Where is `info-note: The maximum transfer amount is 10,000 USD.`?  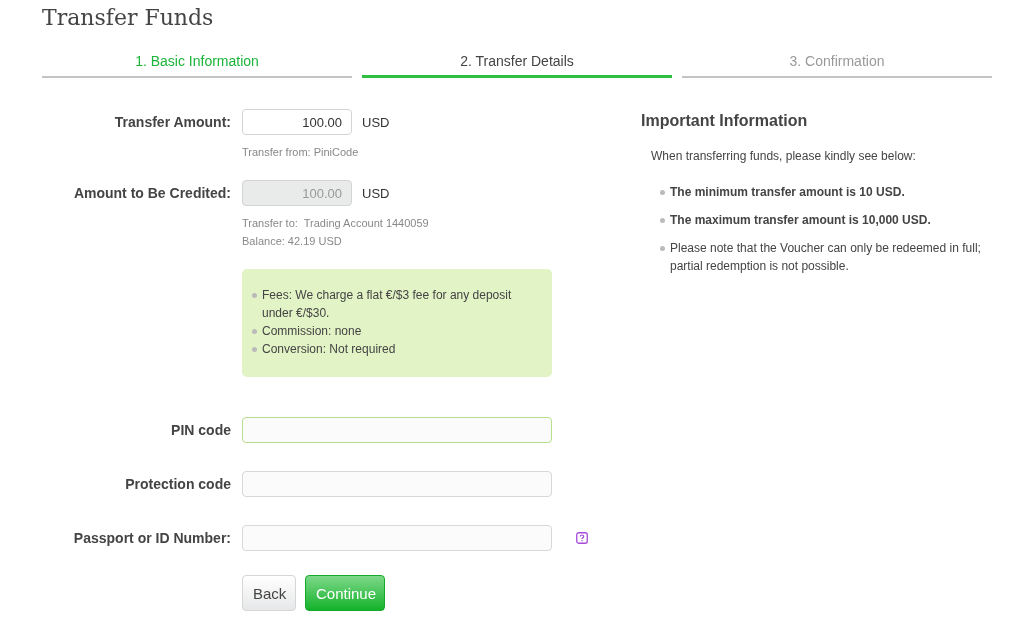
info-note: The maximum transfer amount is 10,000 USD. is located at coordinates (800, 220).